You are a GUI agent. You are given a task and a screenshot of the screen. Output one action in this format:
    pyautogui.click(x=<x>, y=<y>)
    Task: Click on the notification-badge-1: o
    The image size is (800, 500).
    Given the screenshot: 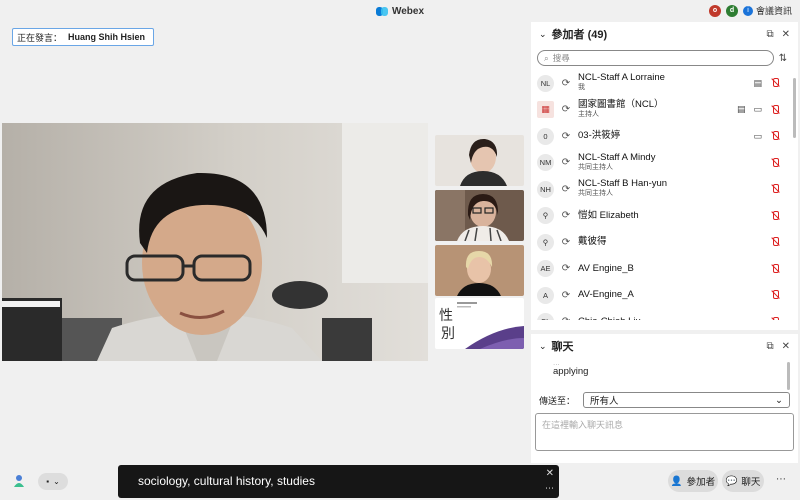 What is the action you would take?
    pyautogui.click(x=714, y=10)
    